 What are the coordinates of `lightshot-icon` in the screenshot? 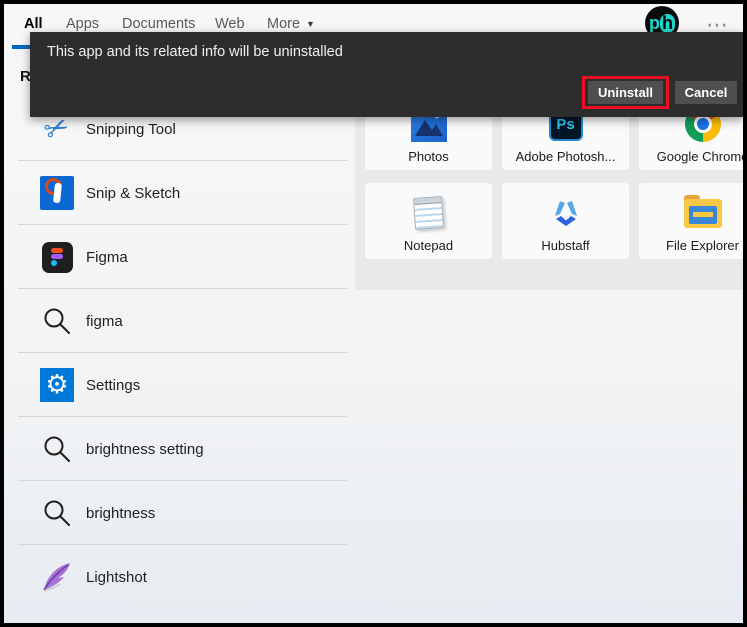 It's located at (57, 577).